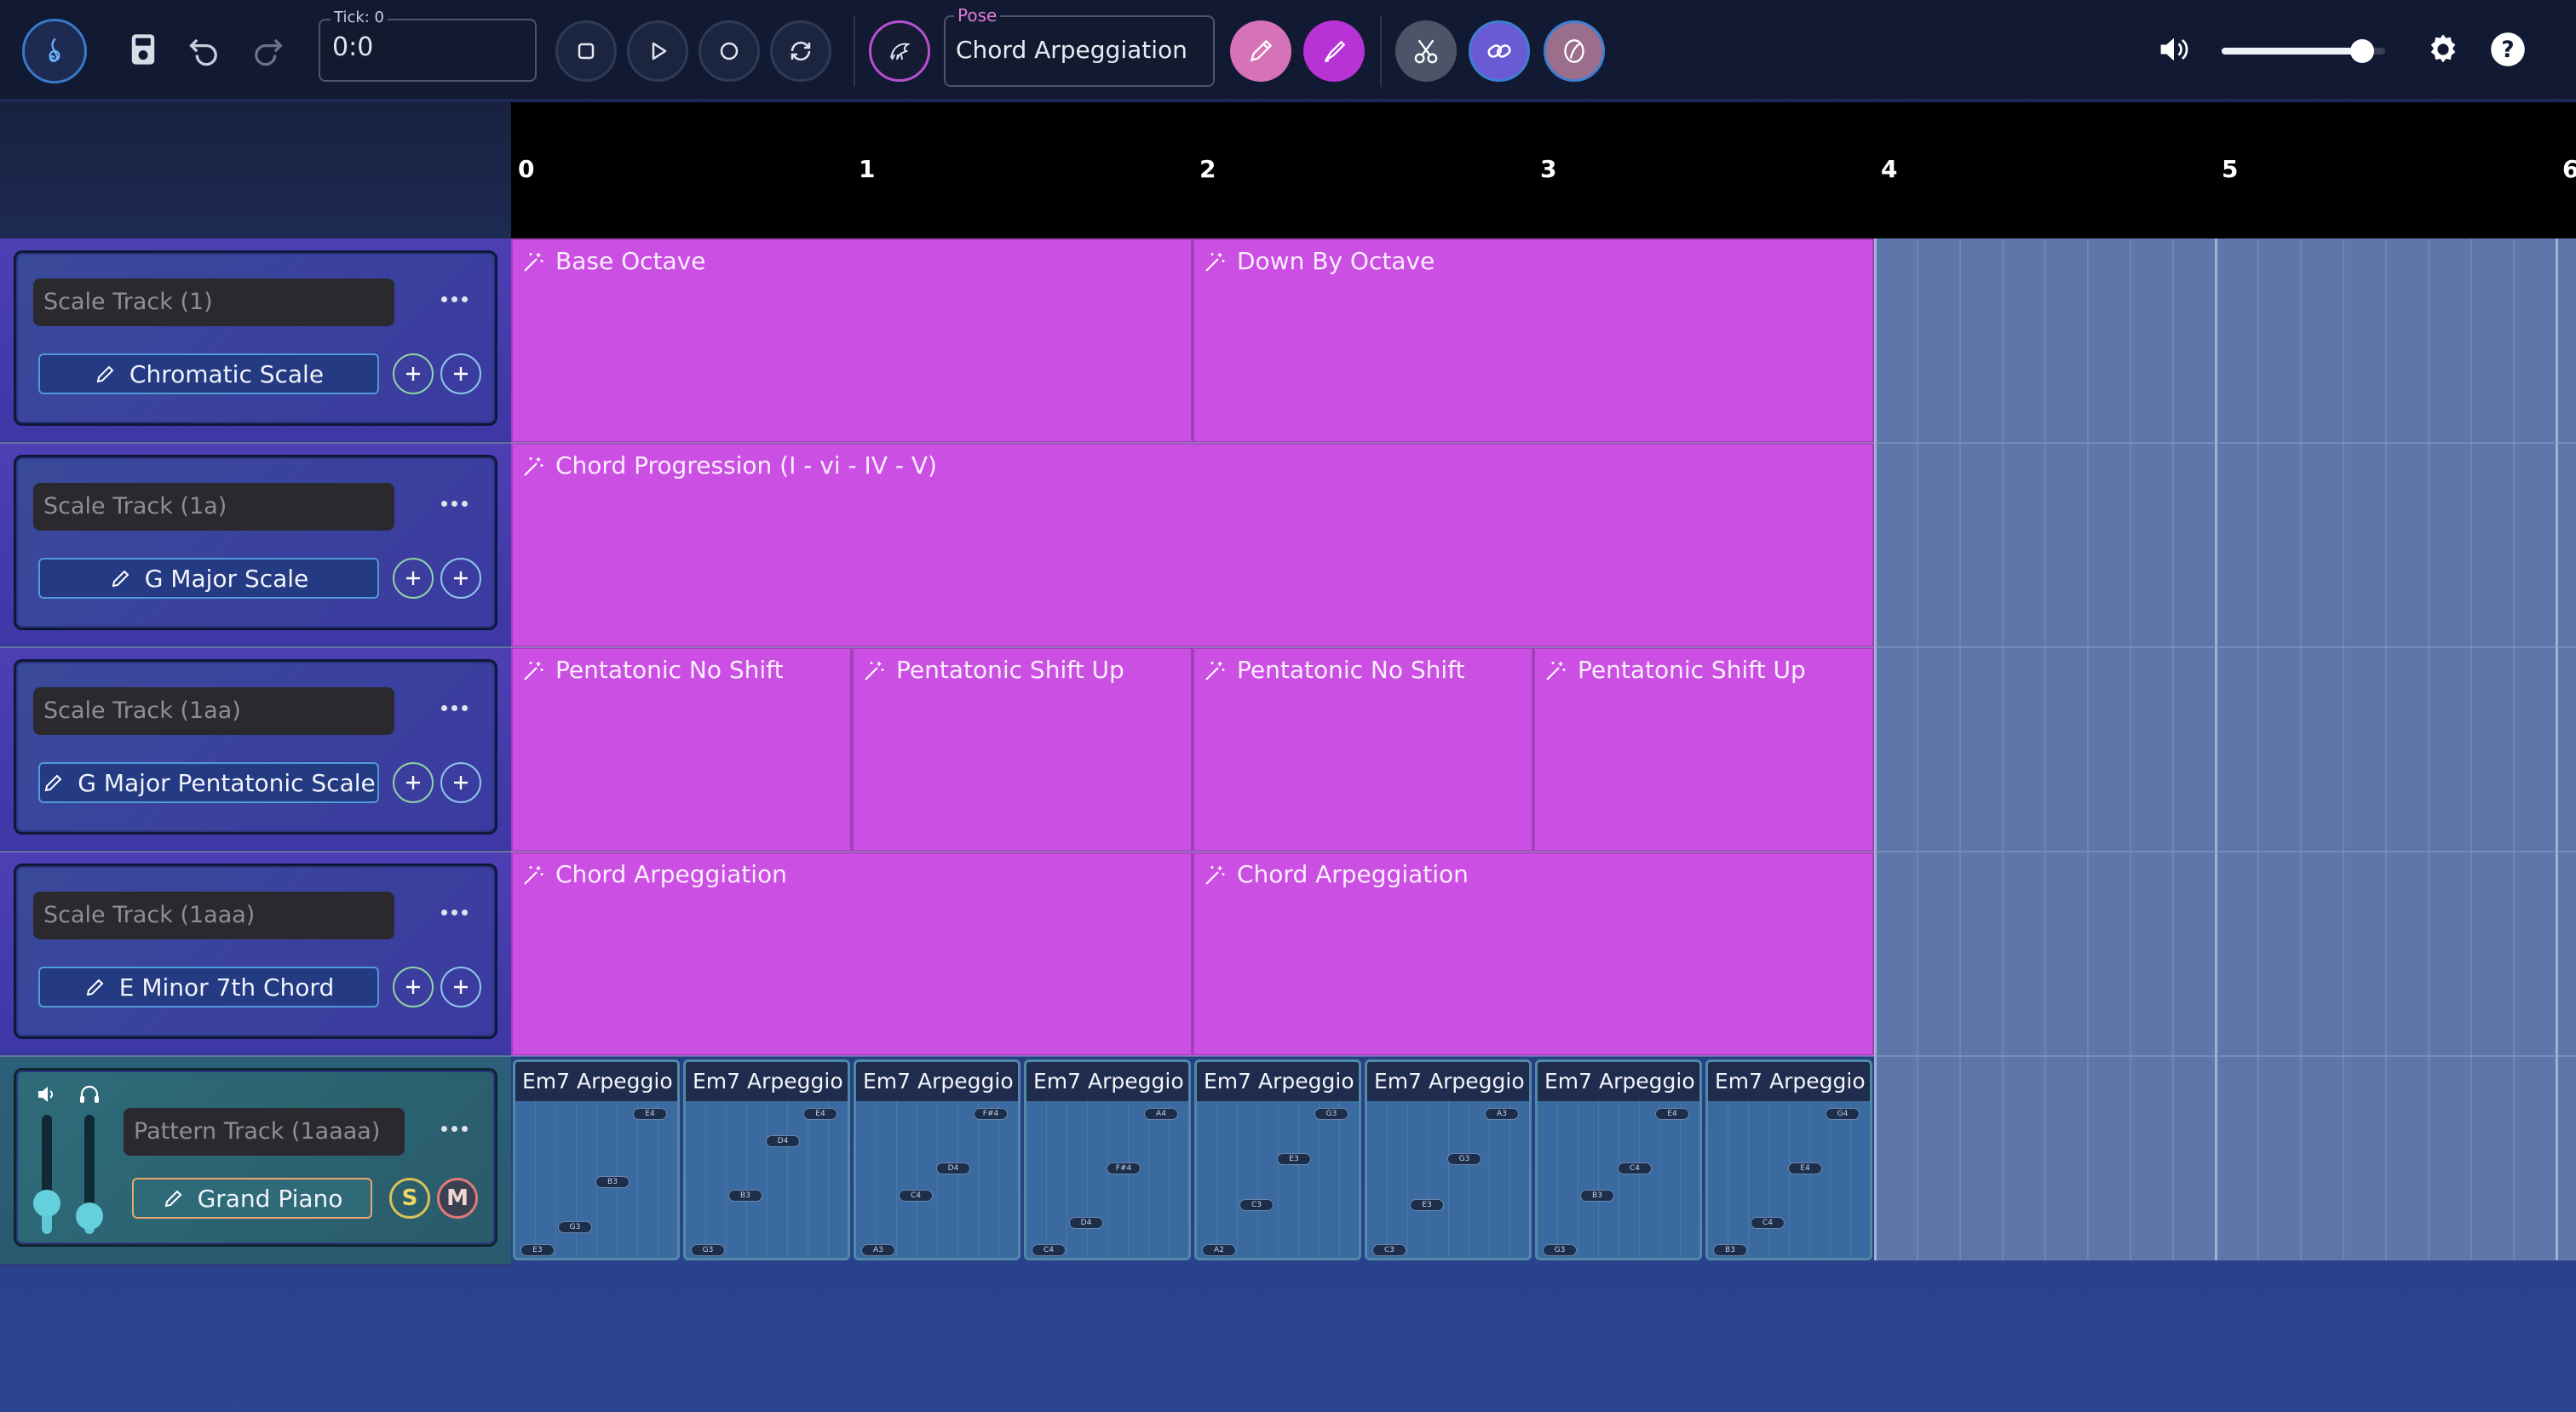  Describe the element at coordinates (2443, 49) in the screenshot. I see `settings-icon` at that location.